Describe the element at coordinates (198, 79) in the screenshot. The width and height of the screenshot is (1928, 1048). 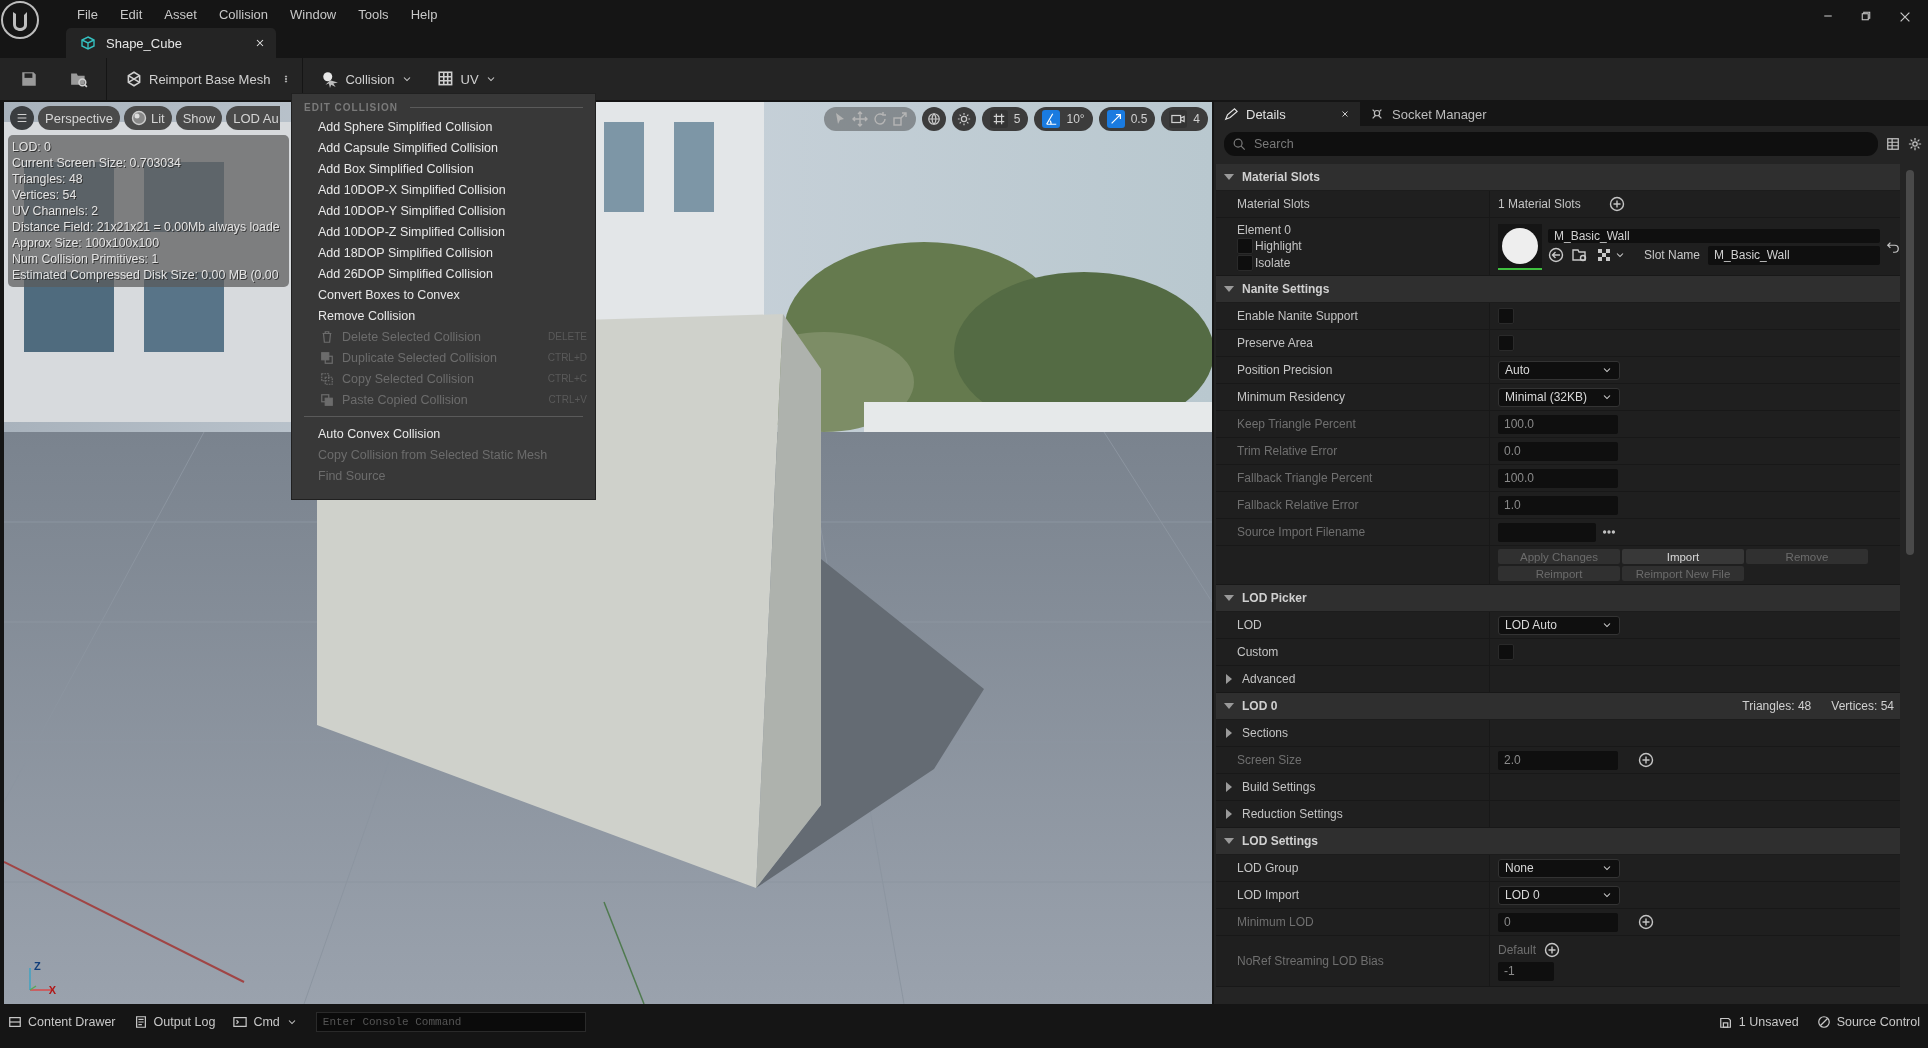
I see `reimport-button: Reimport Base Mesh` at that location.